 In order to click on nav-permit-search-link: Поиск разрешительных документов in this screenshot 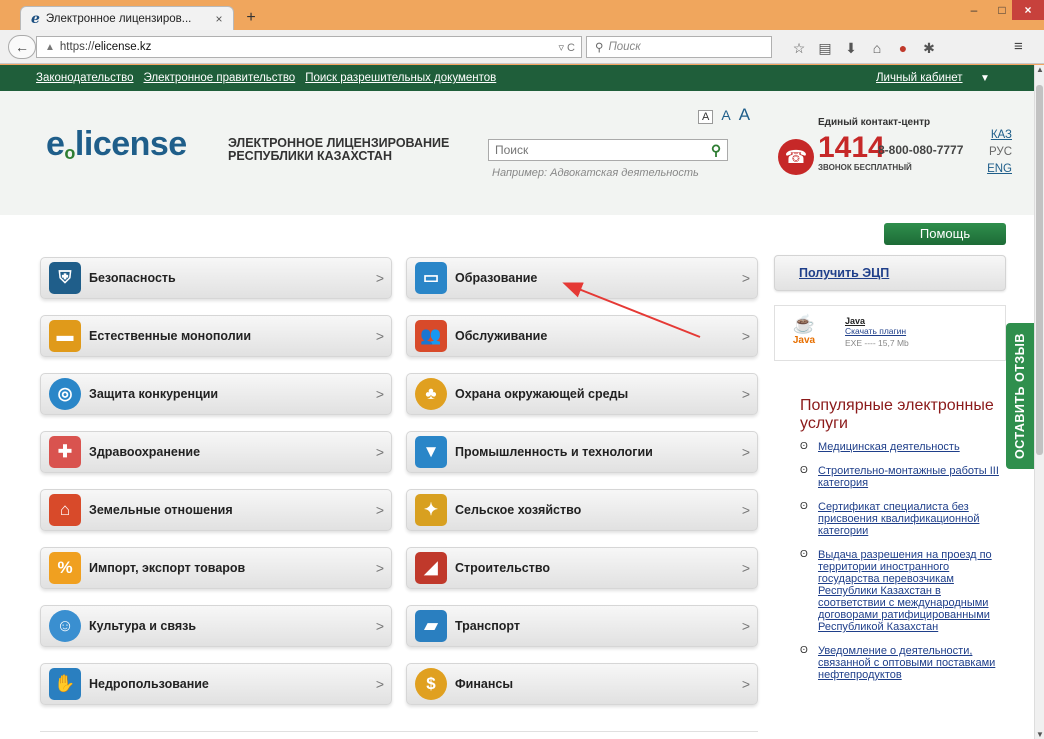, I will do `click(400, 78)`.